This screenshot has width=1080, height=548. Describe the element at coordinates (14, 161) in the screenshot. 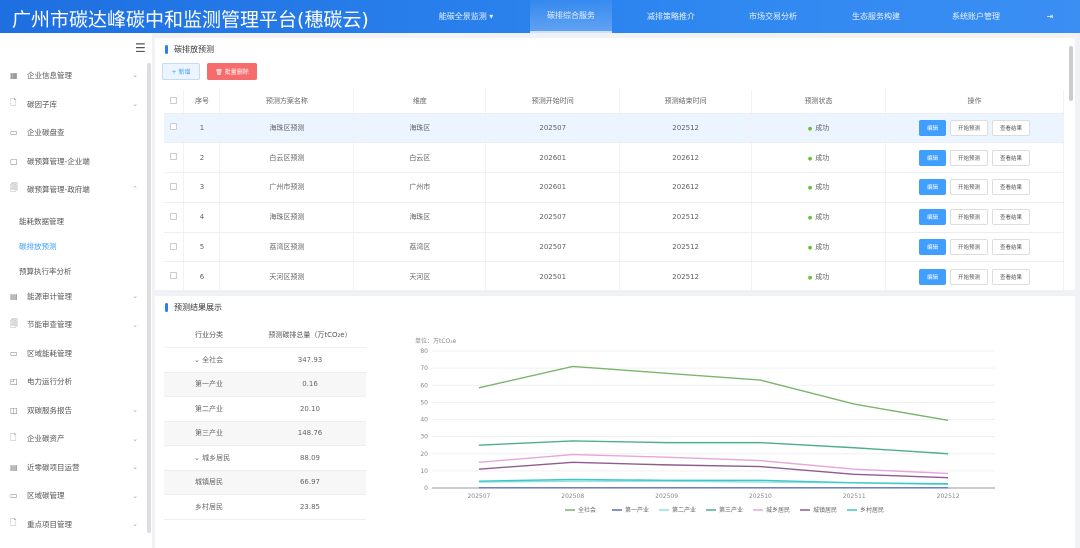

I see `menu-icon: ▢` at that location.